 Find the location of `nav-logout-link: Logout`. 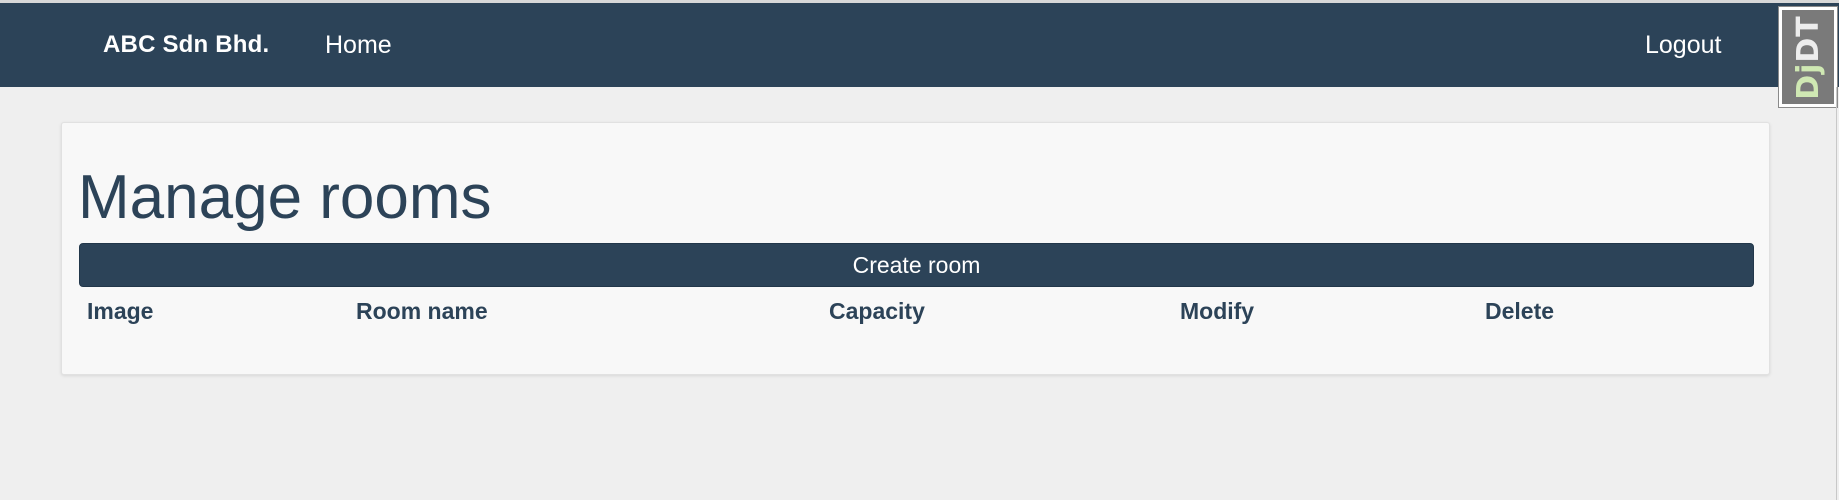

nav-logout-link: Logout is located at coordinates (1683, 45).